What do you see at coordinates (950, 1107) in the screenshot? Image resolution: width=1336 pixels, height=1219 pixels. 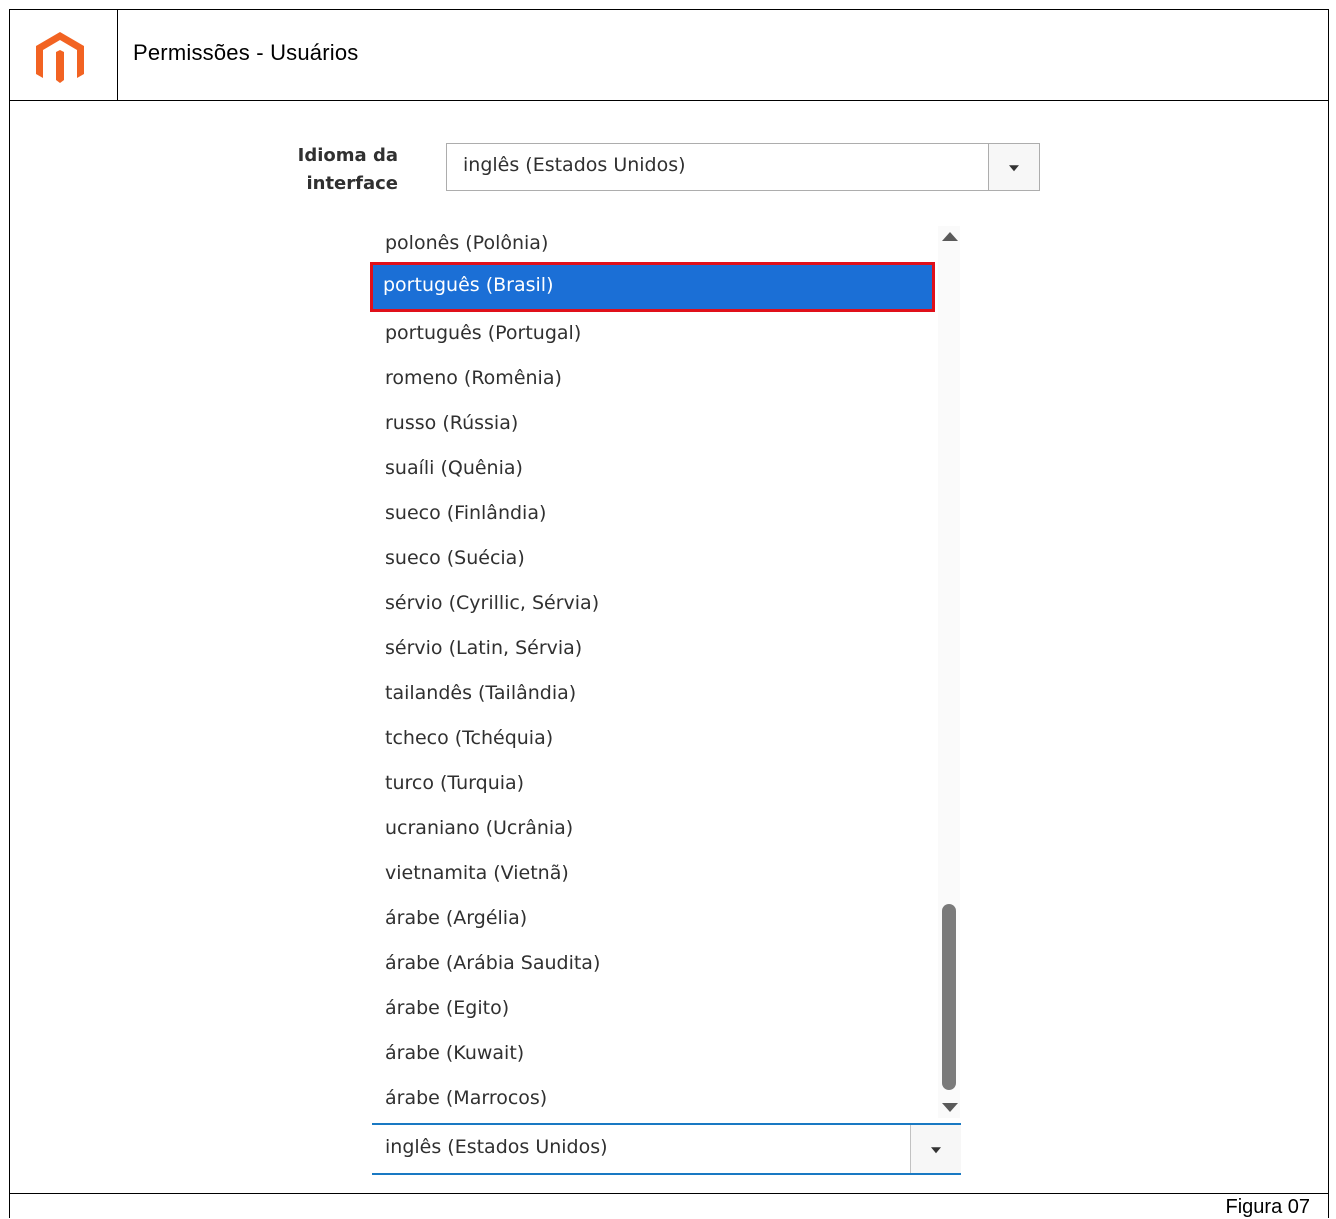 I see `scroll-down-arrow-icon` at bounding box center [950, 1107].